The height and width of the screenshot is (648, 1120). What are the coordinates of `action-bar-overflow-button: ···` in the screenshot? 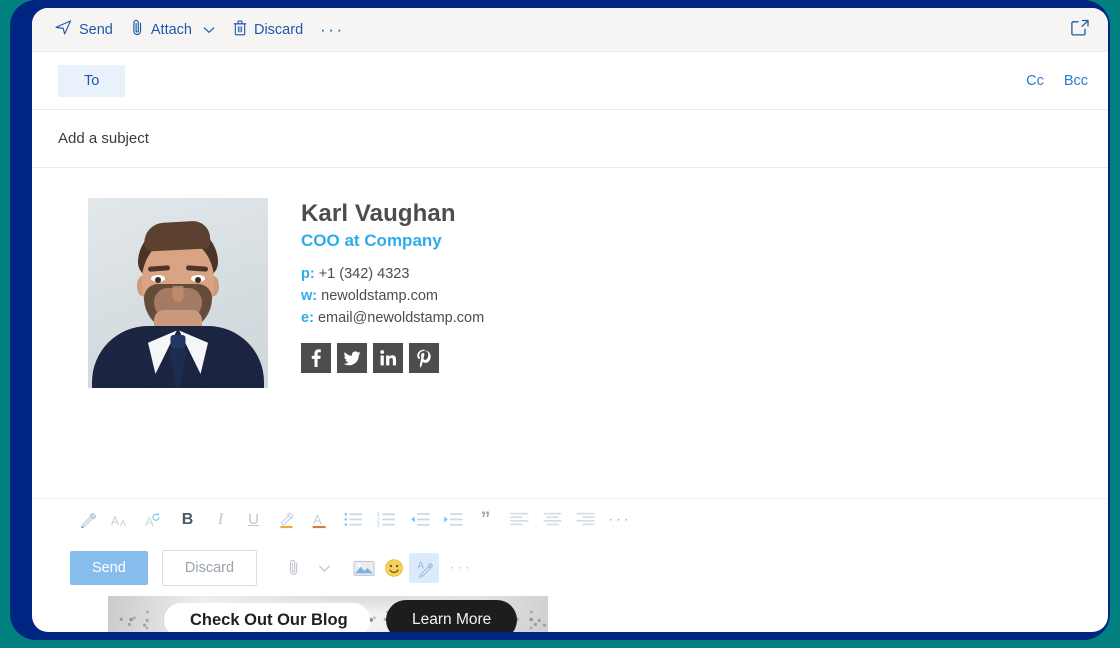 It's located at (460, 568).